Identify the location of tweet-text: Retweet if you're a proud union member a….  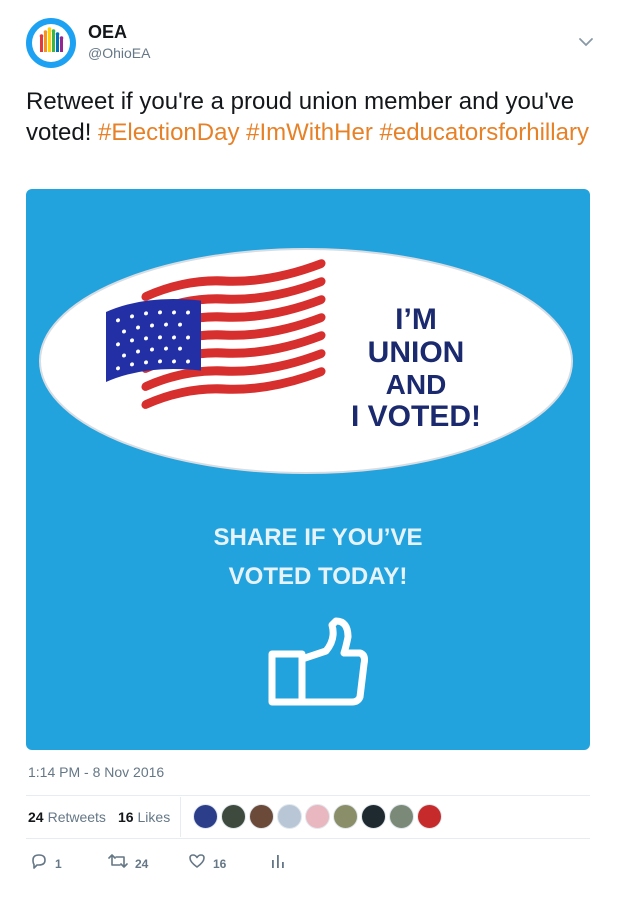
(311, 117).